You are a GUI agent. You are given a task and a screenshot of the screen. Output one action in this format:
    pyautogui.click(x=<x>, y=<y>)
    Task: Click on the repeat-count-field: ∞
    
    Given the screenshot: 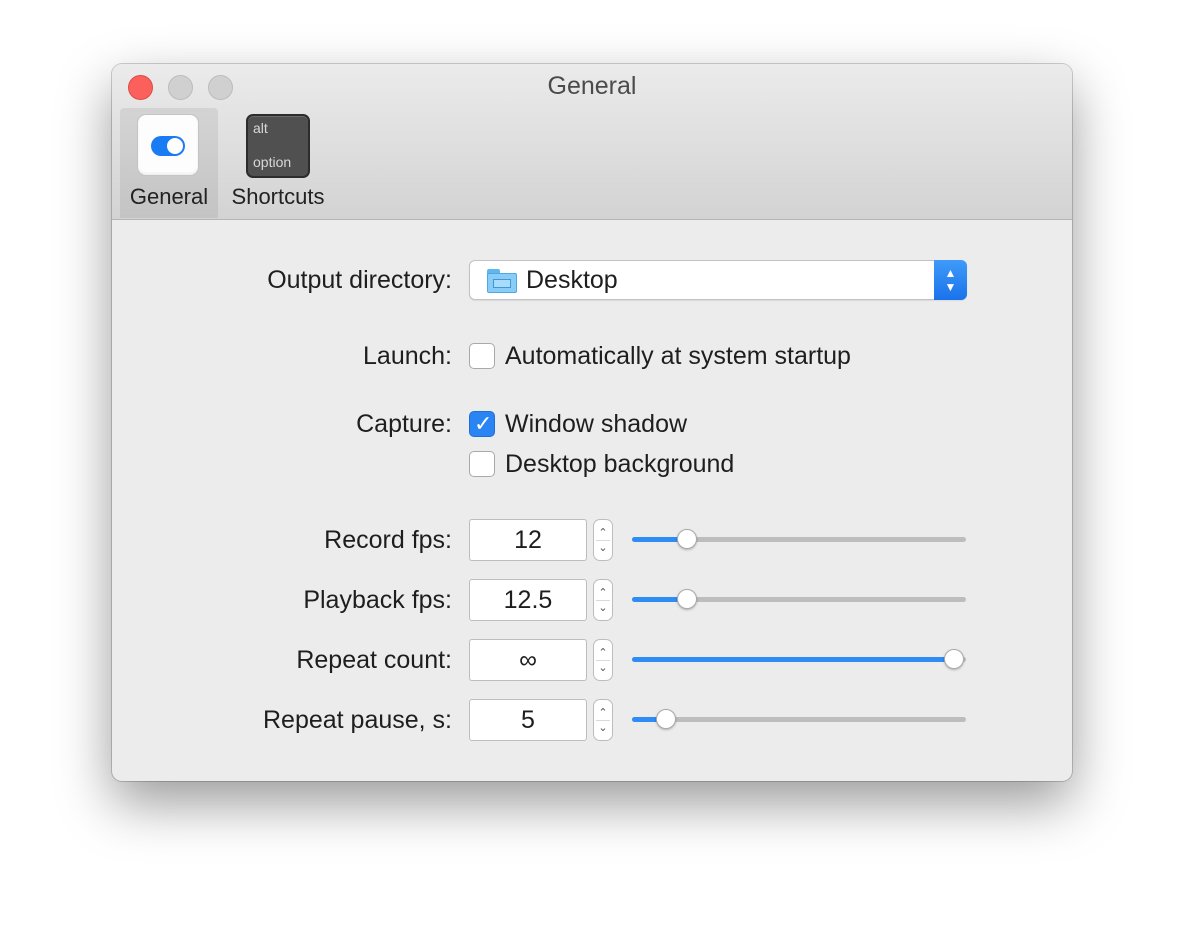 What is the action you would take?
    pyautogui.click(x=528, y=660)
    